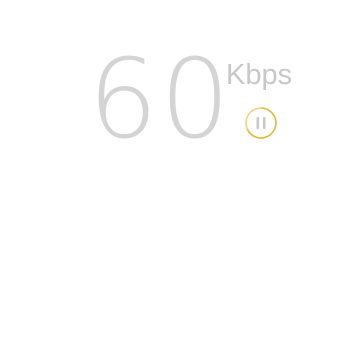 Image resolution: width=350 pixels, height=350 pixels. I want to click on speed-unit: Kbps, so click(259, 75).